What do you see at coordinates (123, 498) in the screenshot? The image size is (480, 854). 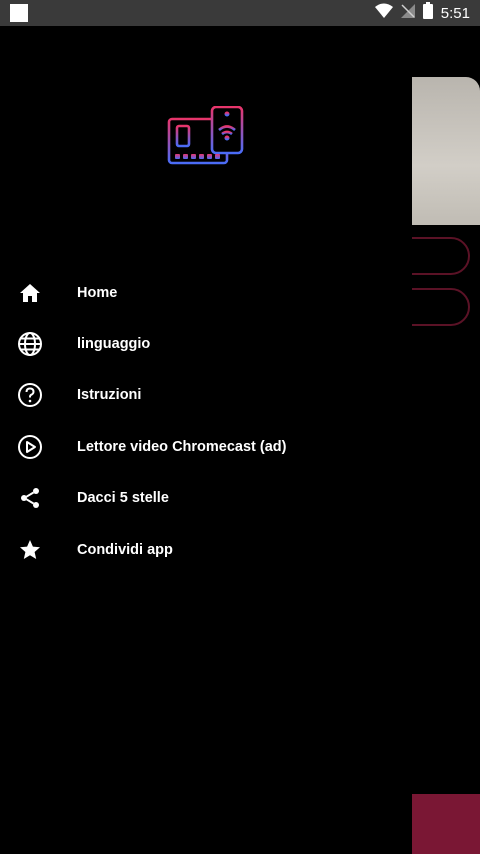 I see `menu-item-label: Dacci 5 stelle` at bounding box center [123, 498].